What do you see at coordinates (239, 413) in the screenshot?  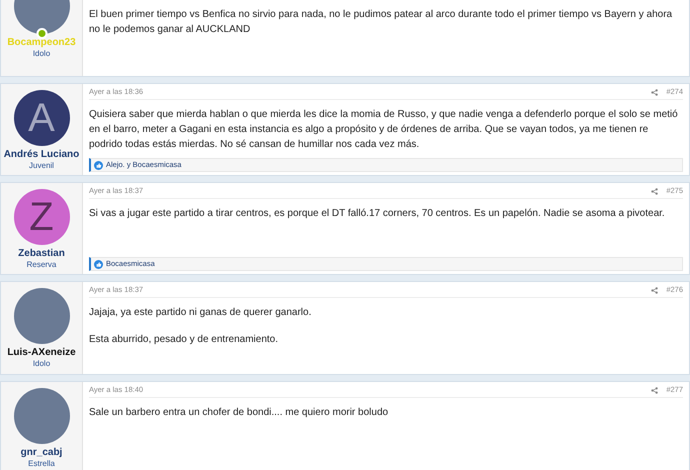 I see `post-text: Sale un barbero entra un chofer de bondi.... me quiero morir boludo` at bounding box center [239, 413].